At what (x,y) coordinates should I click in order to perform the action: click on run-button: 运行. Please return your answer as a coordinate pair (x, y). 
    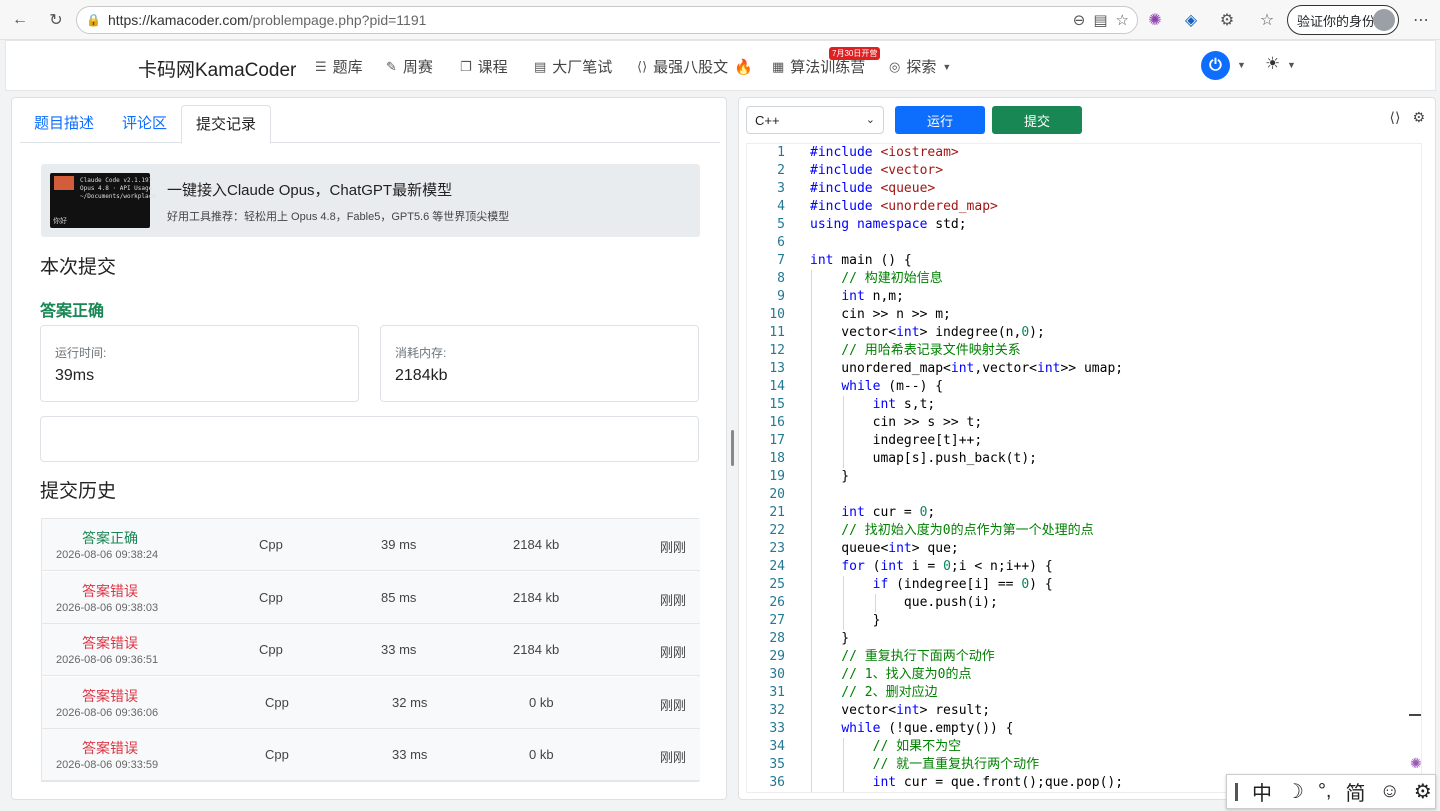
    Looking at the image, I should click on (940, 120).